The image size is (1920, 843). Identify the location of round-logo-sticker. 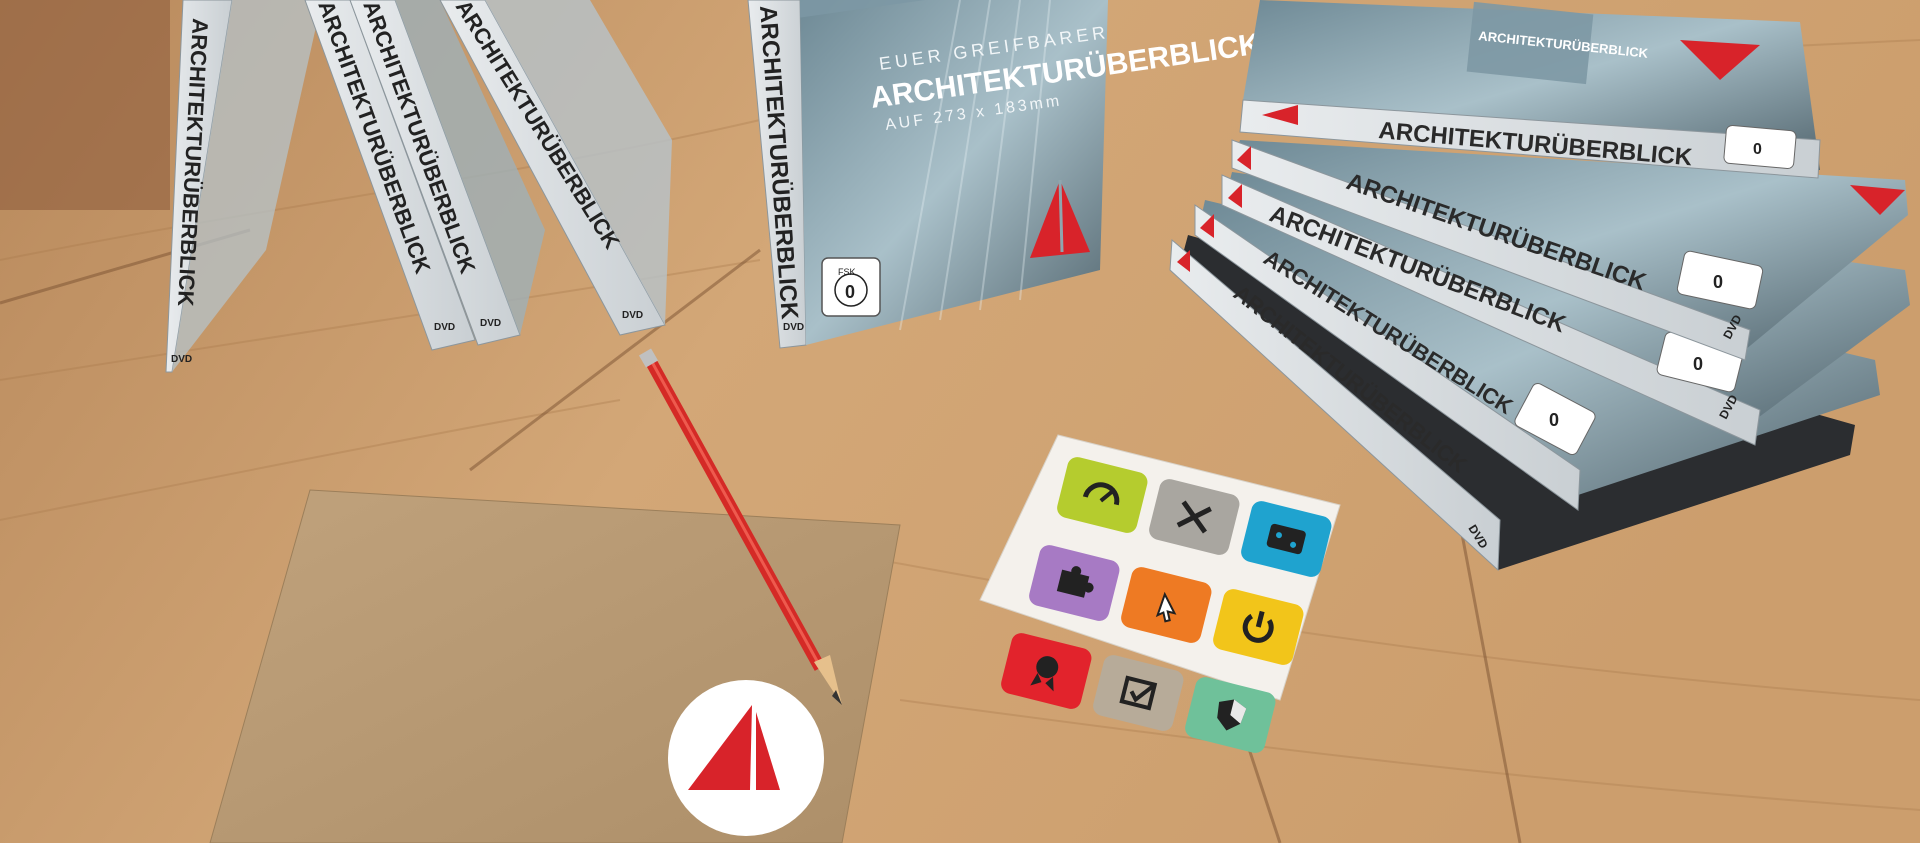
(746, 758).